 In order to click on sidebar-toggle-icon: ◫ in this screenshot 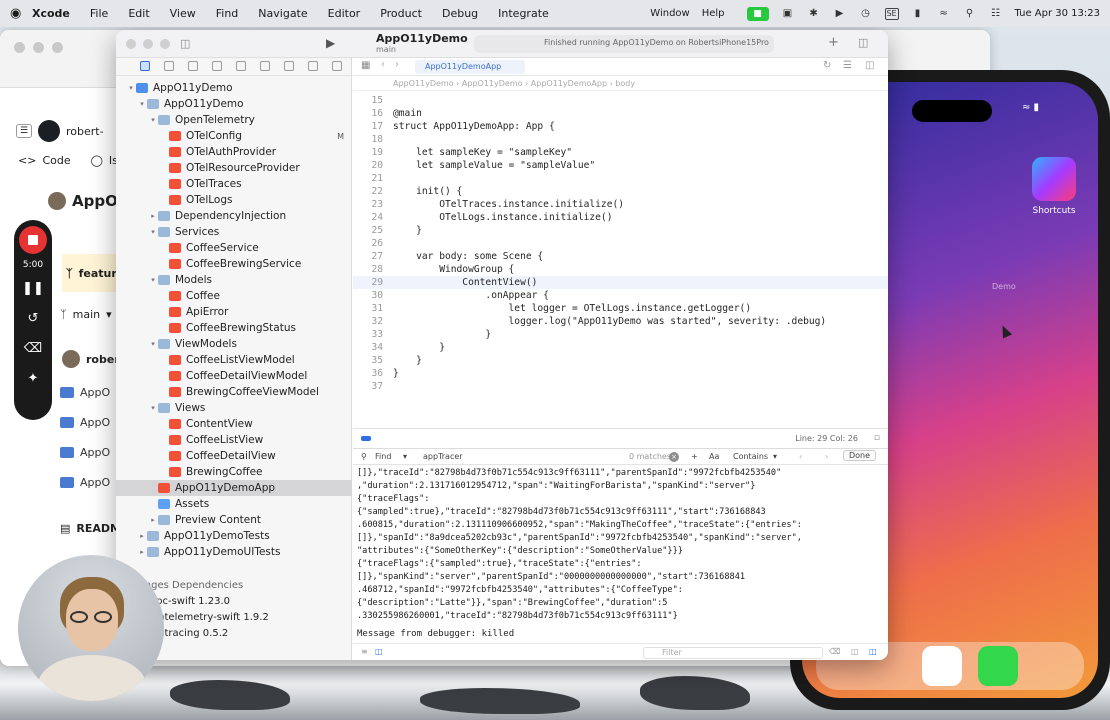, I will do `click(185, 43)`.